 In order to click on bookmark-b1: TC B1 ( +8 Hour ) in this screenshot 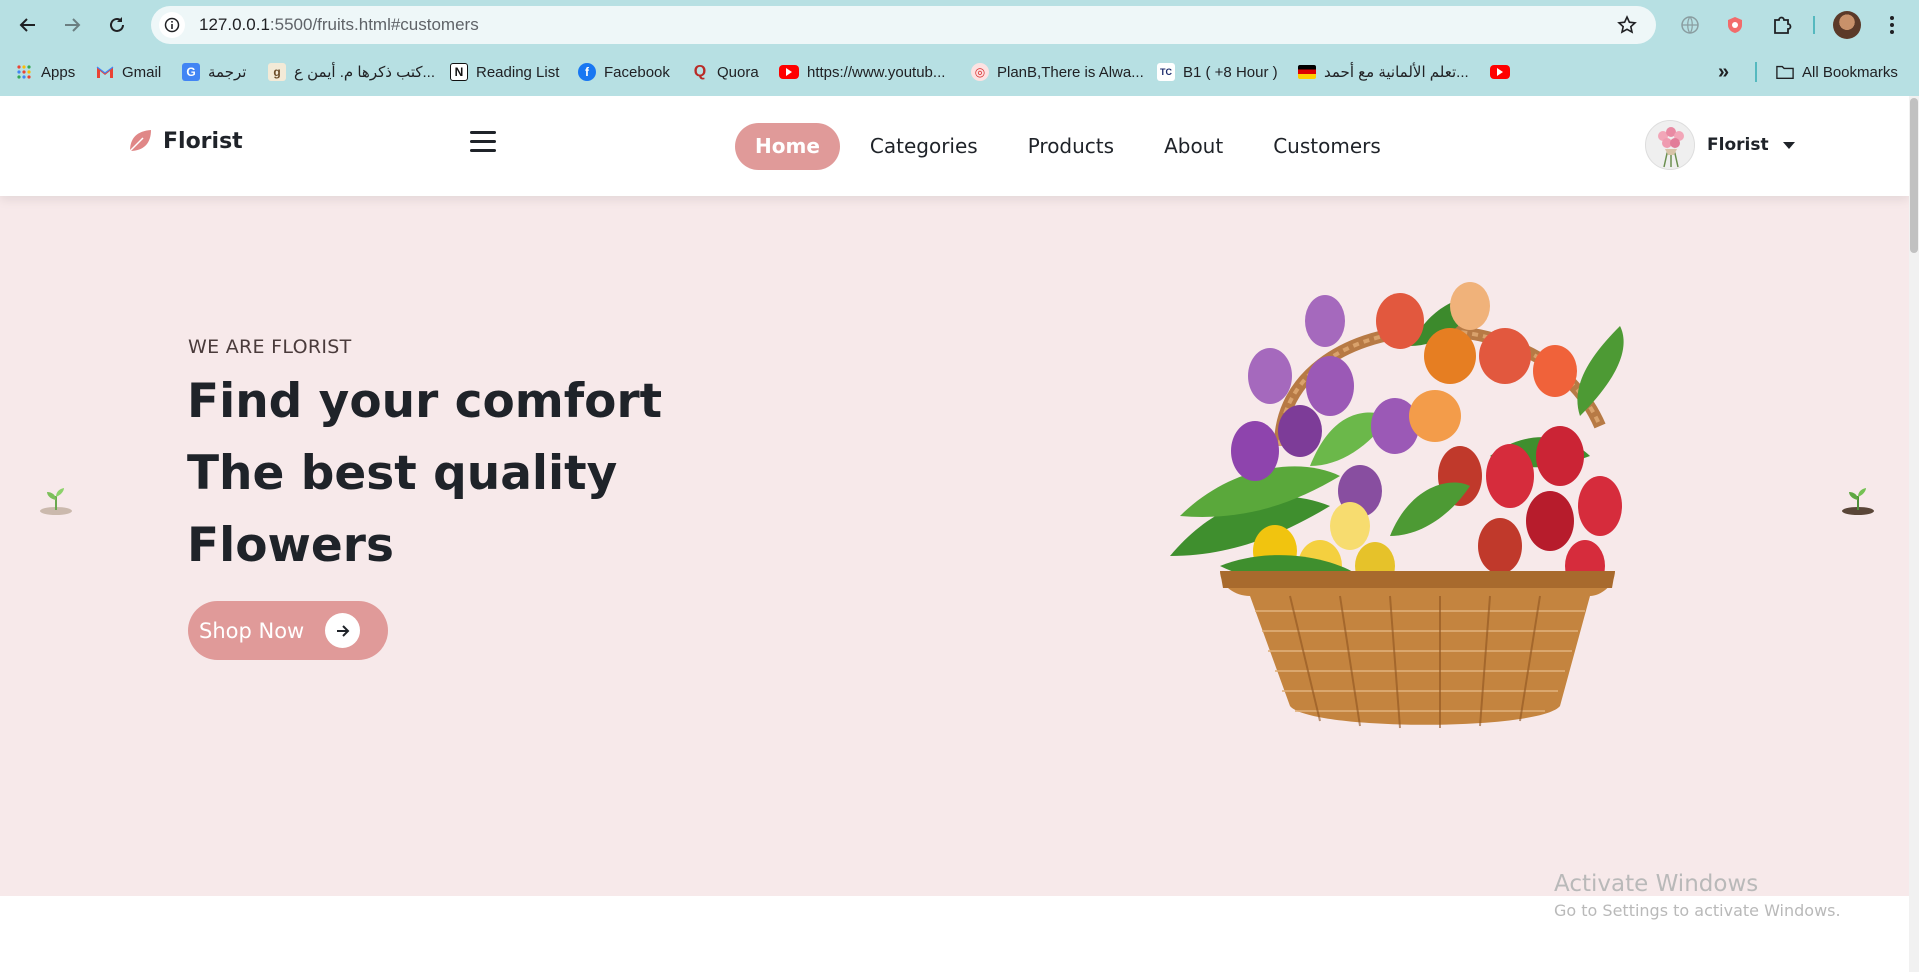, I will do `click(1217, 72)`.